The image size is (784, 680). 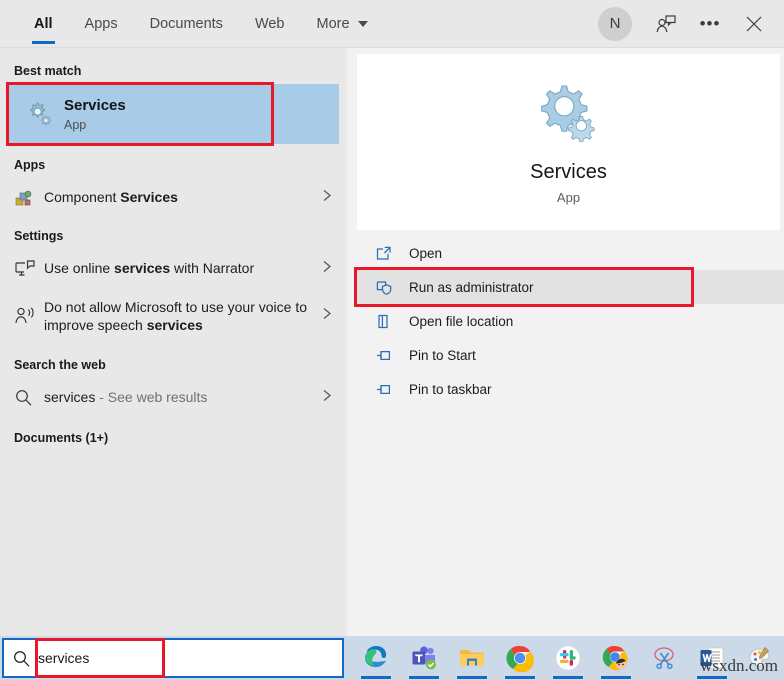 What do you see at coordinates (392, 287) in the screenshot?
I see `shield-admin-icon` at bounding box center [392, 287].